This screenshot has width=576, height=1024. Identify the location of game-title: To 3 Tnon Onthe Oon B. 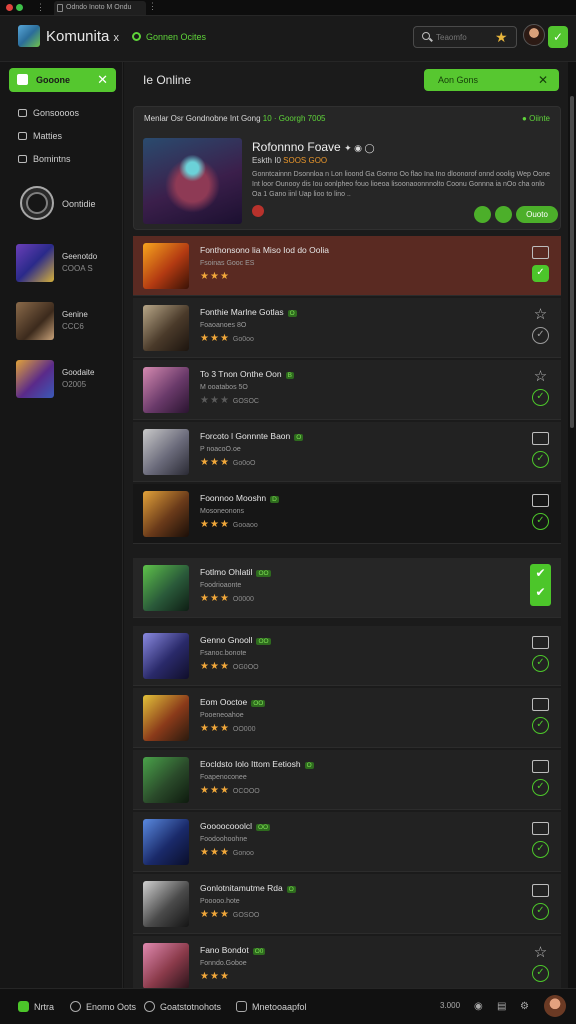
(247, 374).